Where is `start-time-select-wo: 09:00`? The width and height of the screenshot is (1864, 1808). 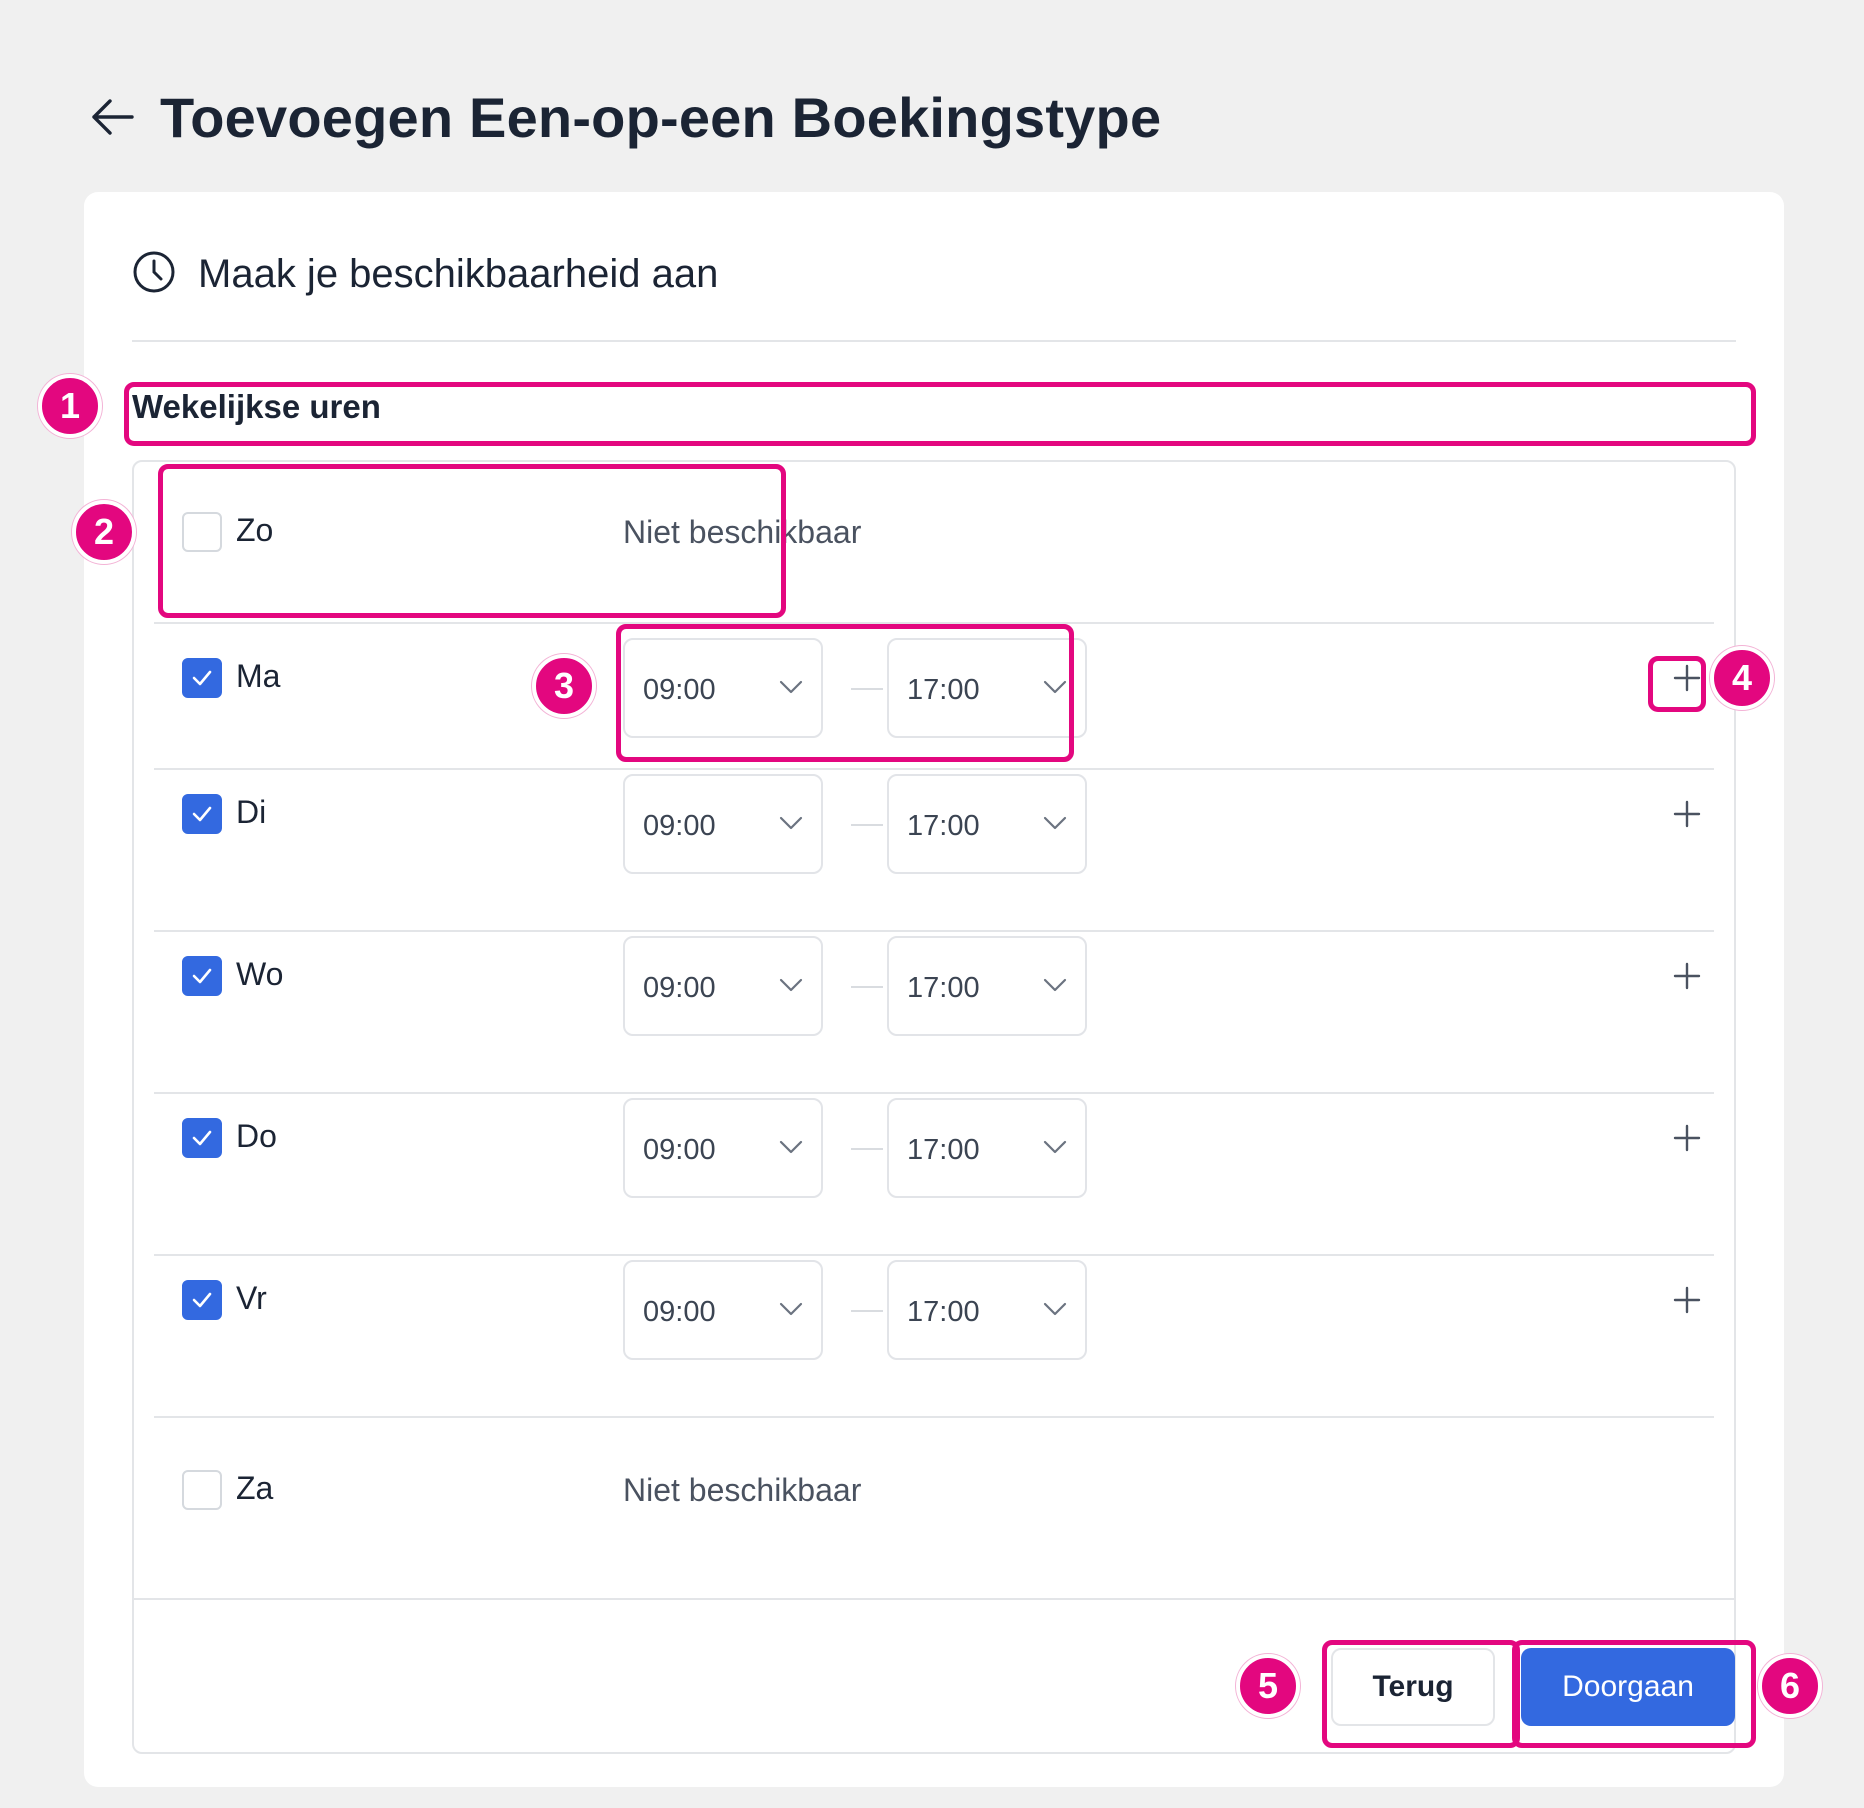
start-time-select-wo: 09:00 is located at coordinates (723, 986).